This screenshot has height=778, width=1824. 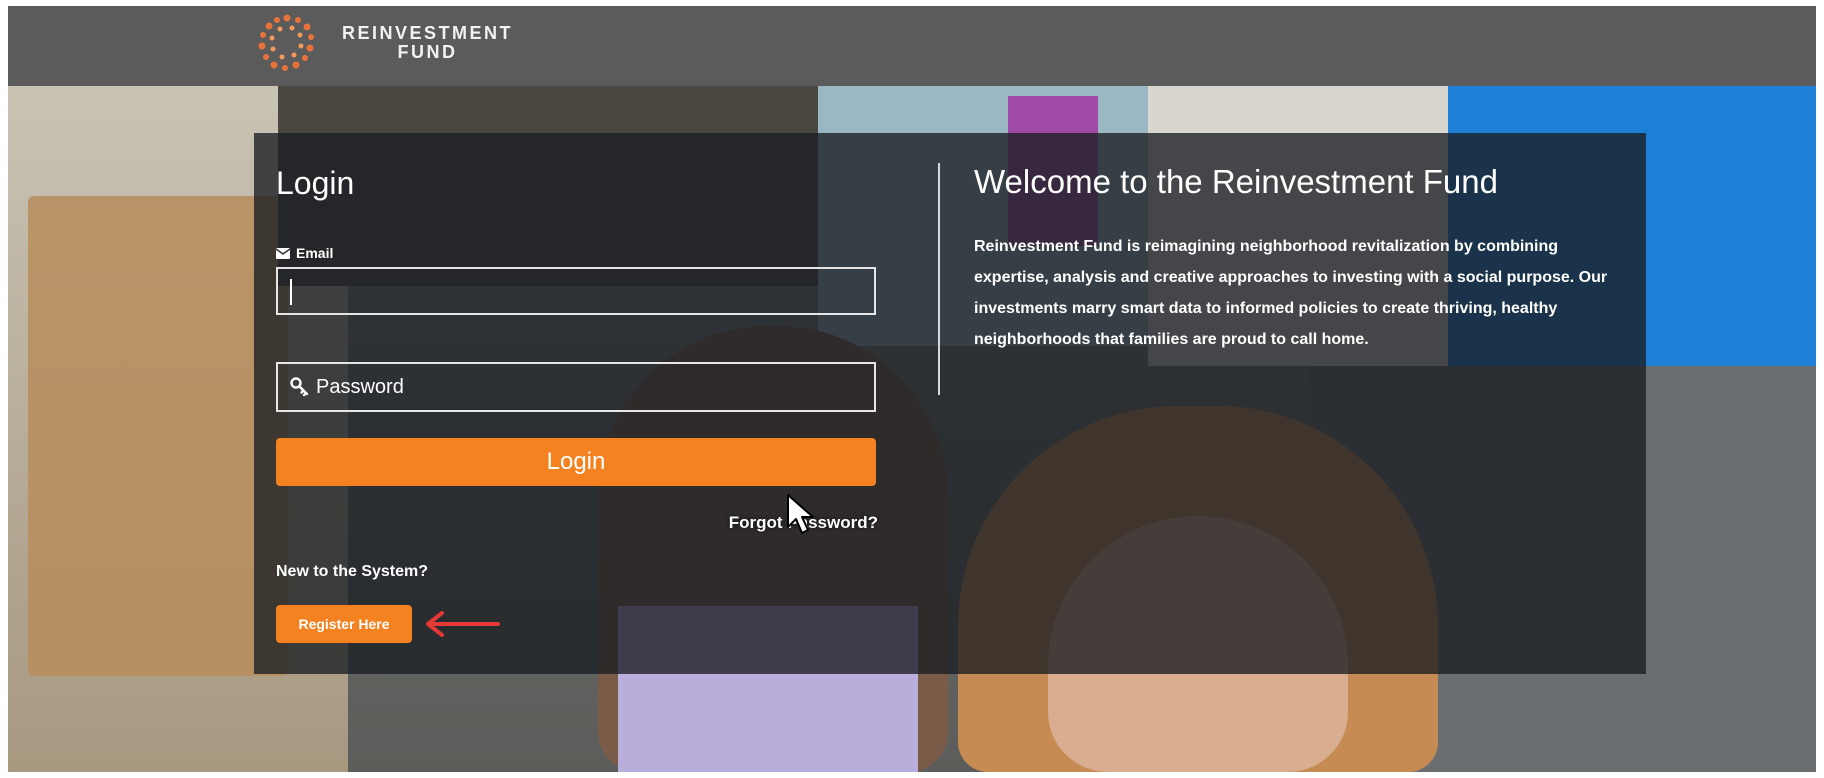 What do you see at coordinates (592, 387) in the screenshot?
I see `password-input` at bounding box center [592, 387].